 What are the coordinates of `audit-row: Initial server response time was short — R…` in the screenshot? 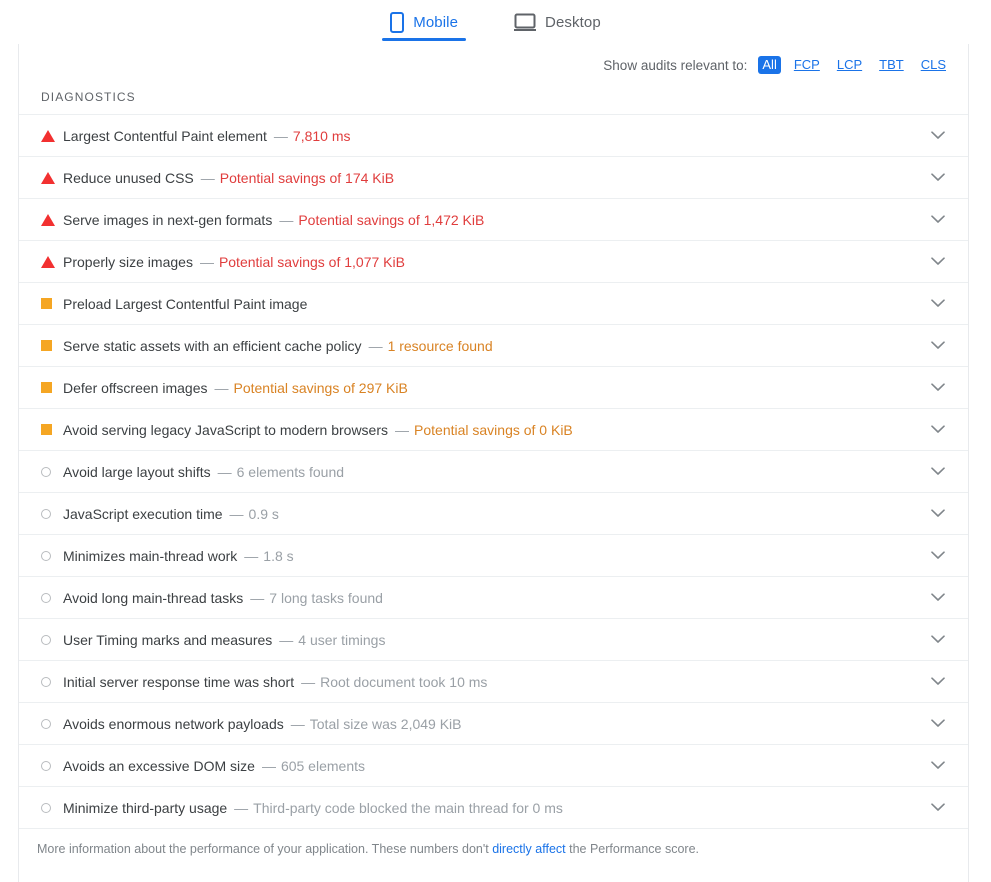 It's located at (493, 682).